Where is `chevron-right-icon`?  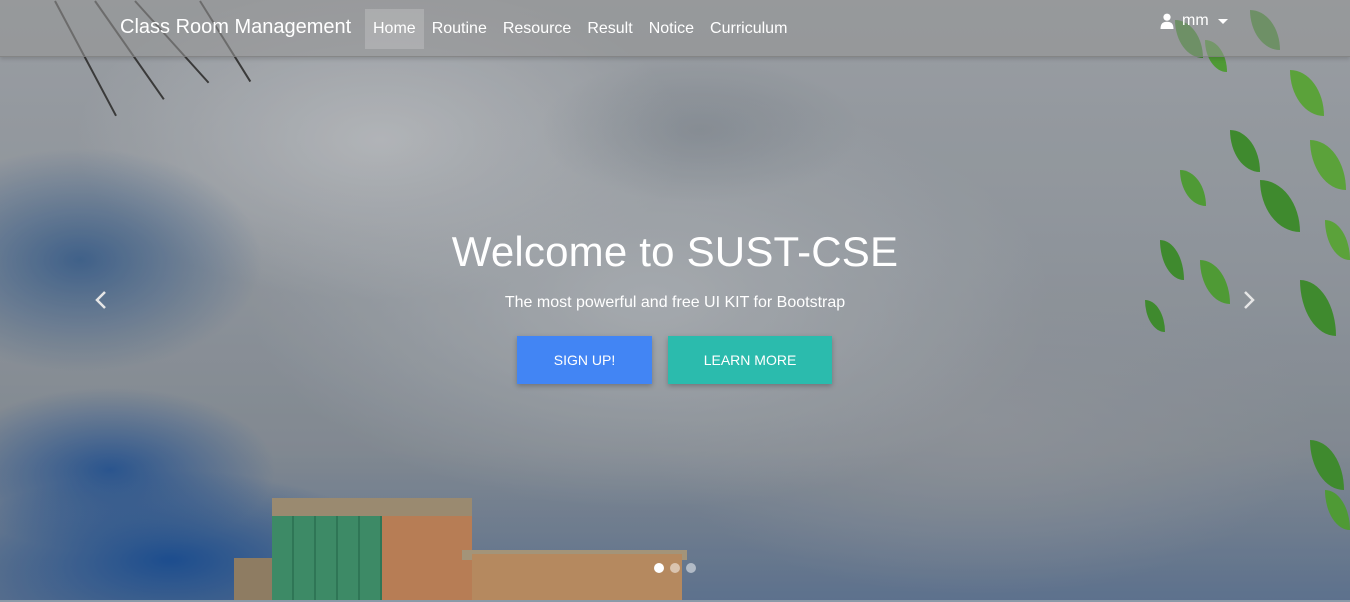
chevron-right-icon is located at coordinates (1249, 300).